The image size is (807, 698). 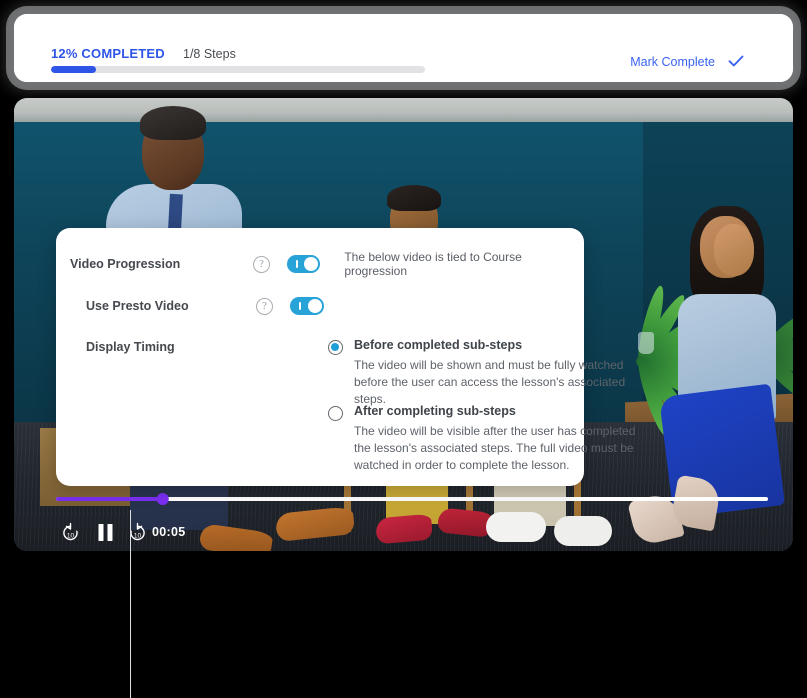 I want to click on progress-bar-track, so click(x=238, y=69).